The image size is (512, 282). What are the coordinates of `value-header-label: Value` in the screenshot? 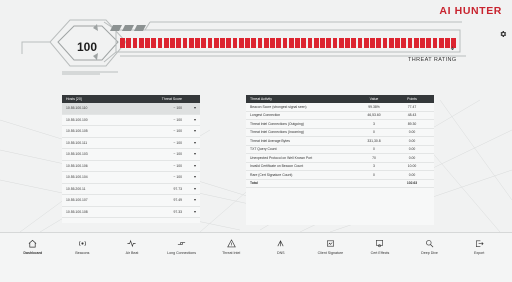 It's located at (374, 99).